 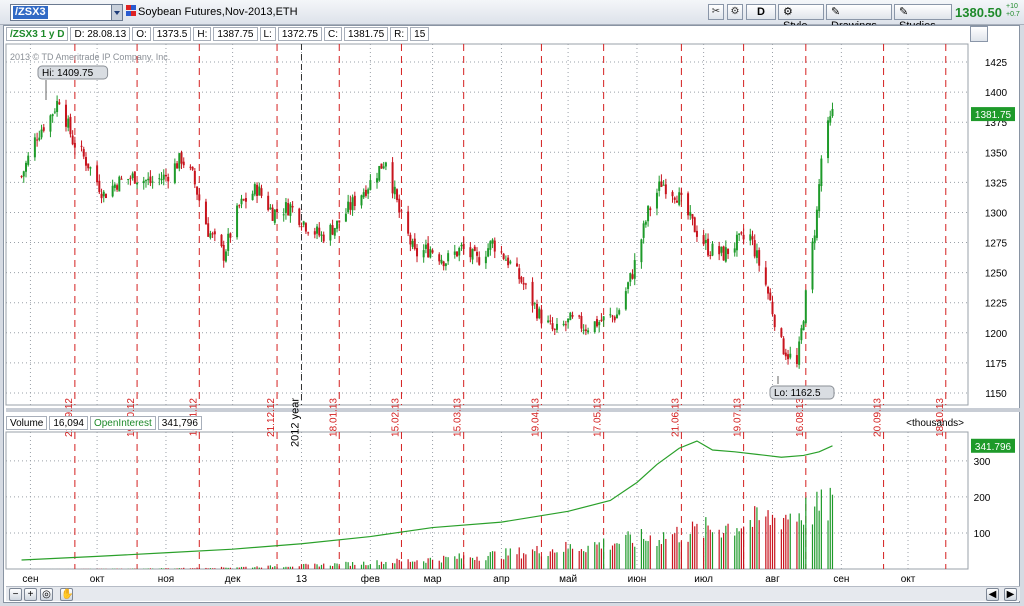 What do you see at coordinates (30, 579) in the screenshot?
I see `x-month-label: сен` at bounding box center [30, 579].